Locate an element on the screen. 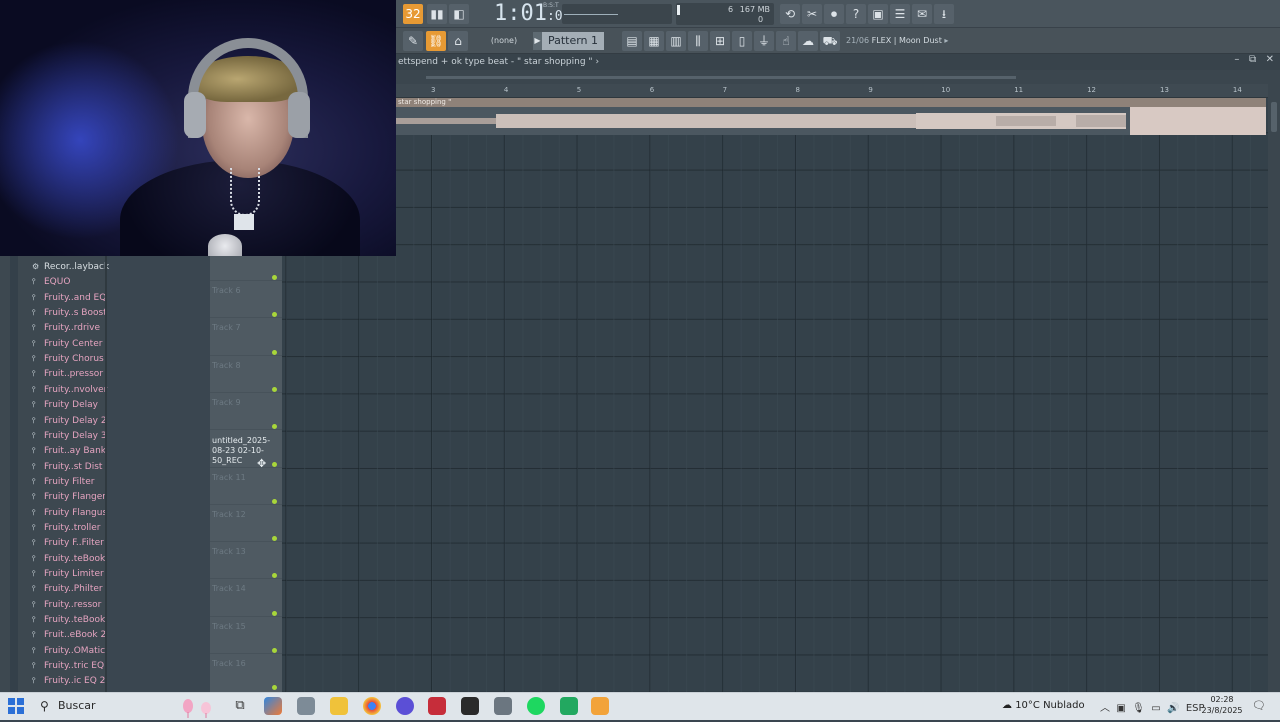 The height and width of the screenshot is (722, 1280). browser-window-icon: ▯ is located at coordinates (742, 41).